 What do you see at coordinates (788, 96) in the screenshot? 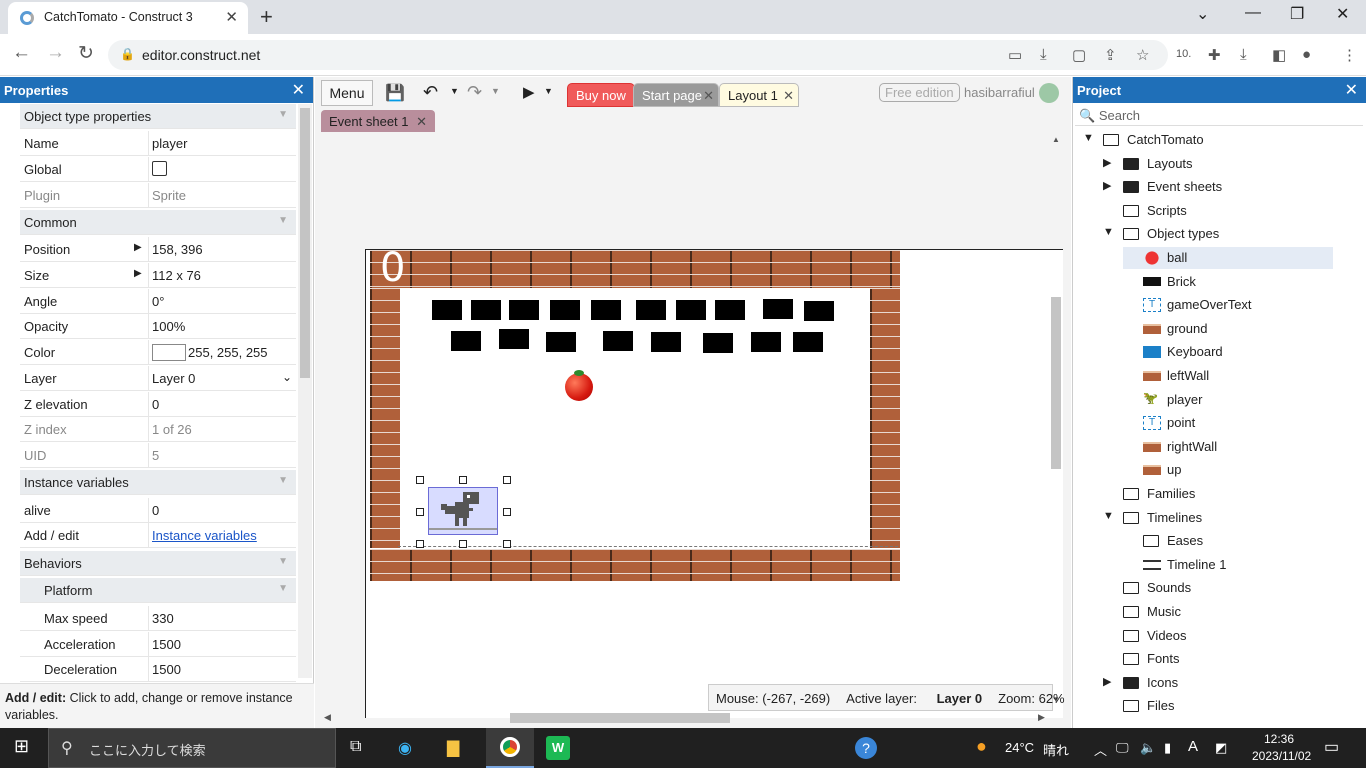
I see `close-layout-1-icon: ✕` at bounding box center [788, 96].